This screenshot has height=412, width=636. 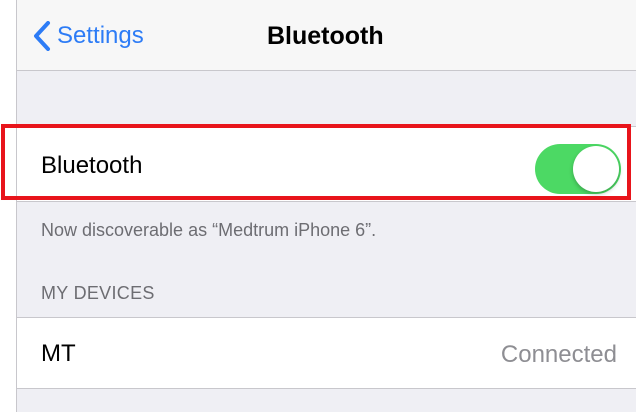 What do you see at coordinates (58, 353) in the screenshot?
I see `device-name: MT` at bounding box center [58, 353].